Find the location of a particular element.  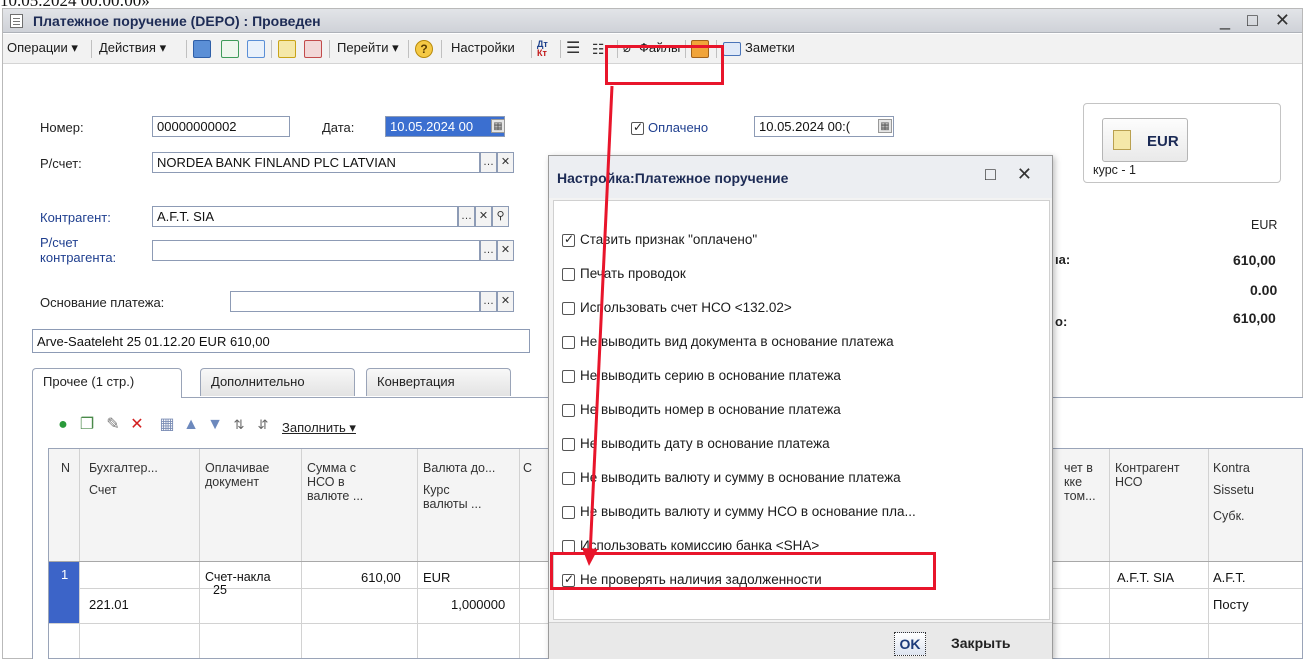

refresh-icon is located at coordinates (230, 49).